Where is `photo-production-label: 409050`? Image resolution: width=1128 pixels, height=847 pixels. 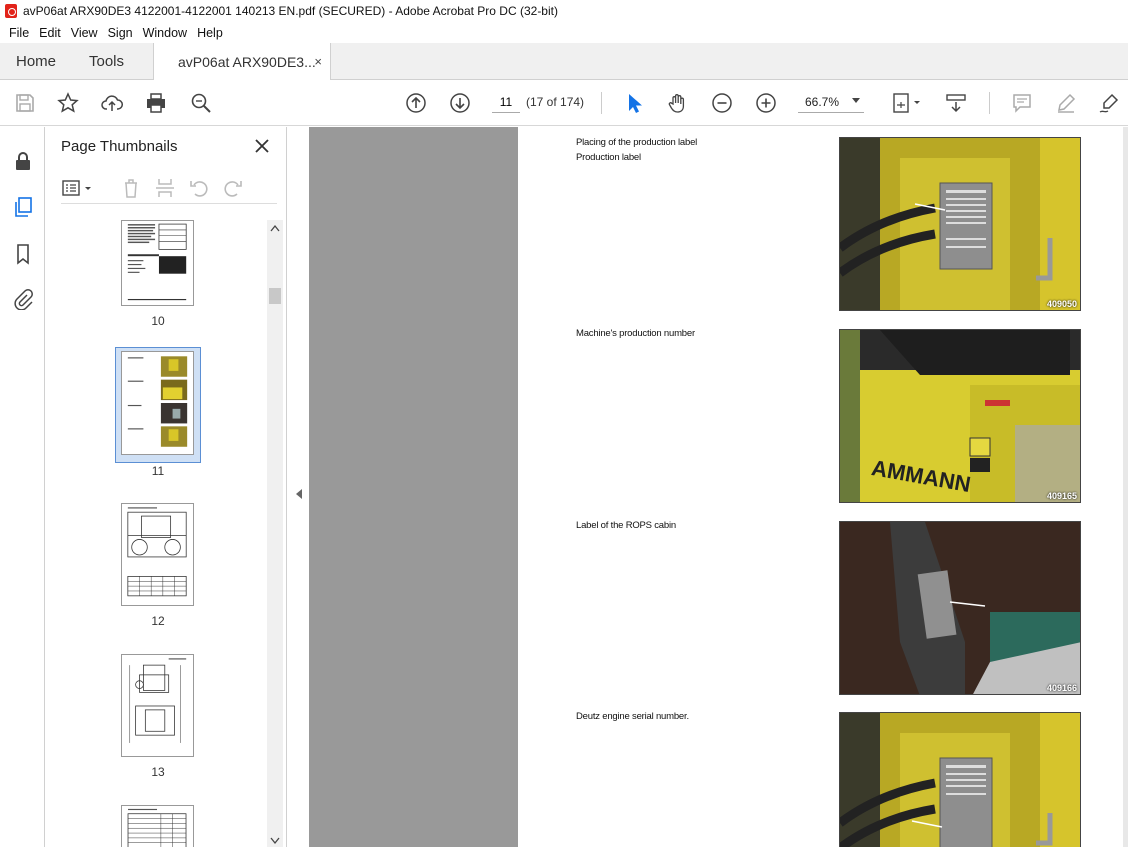
photo-production-label: 409050 is located at coordinates (960, 224).